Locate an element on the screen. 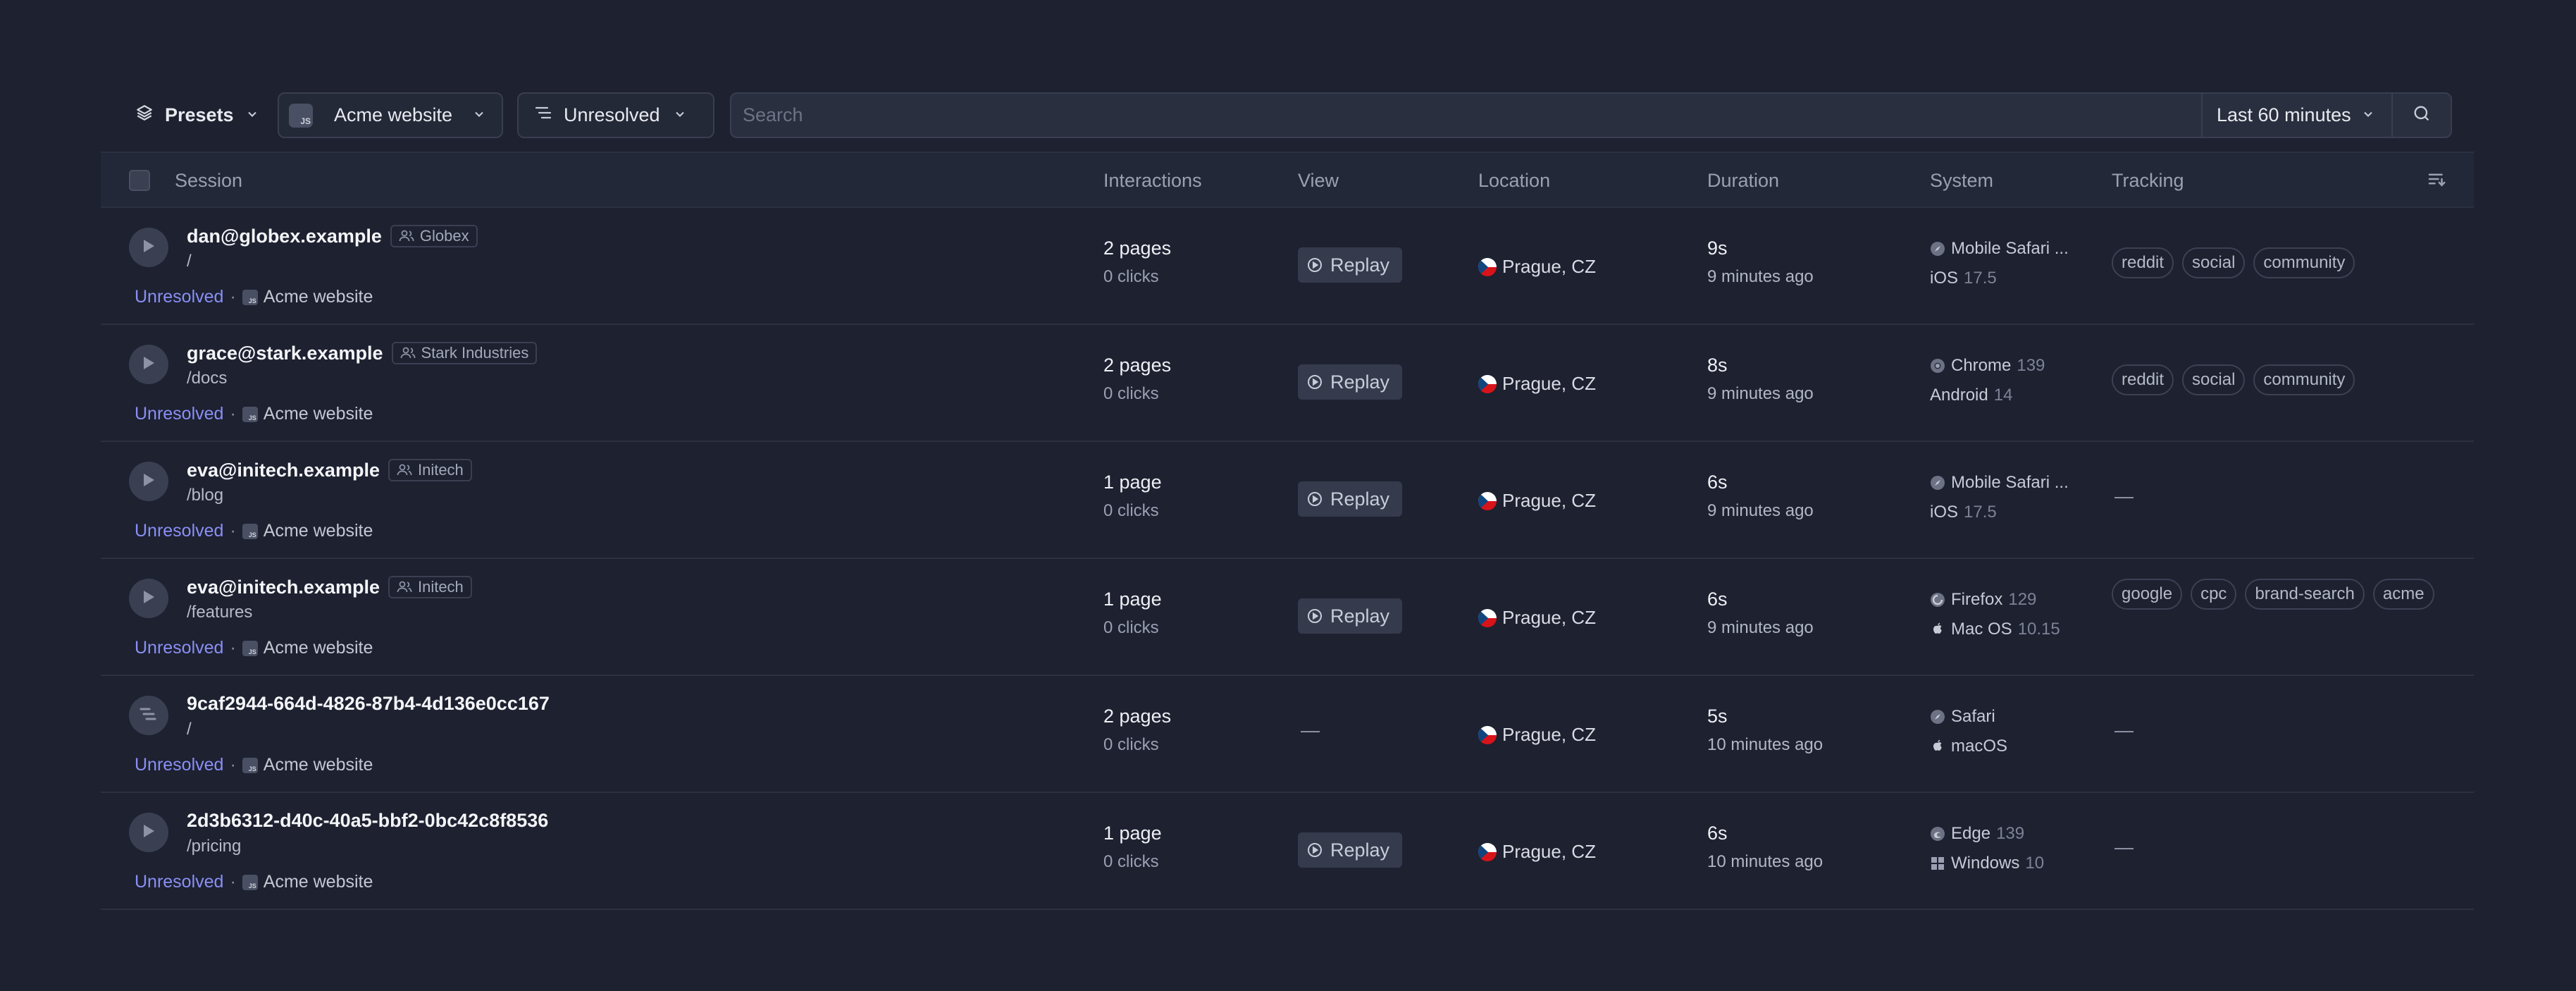 The image size is (2576, 991). session-time-ago: 10 minutes ago is located at coordinates (1765, 744).